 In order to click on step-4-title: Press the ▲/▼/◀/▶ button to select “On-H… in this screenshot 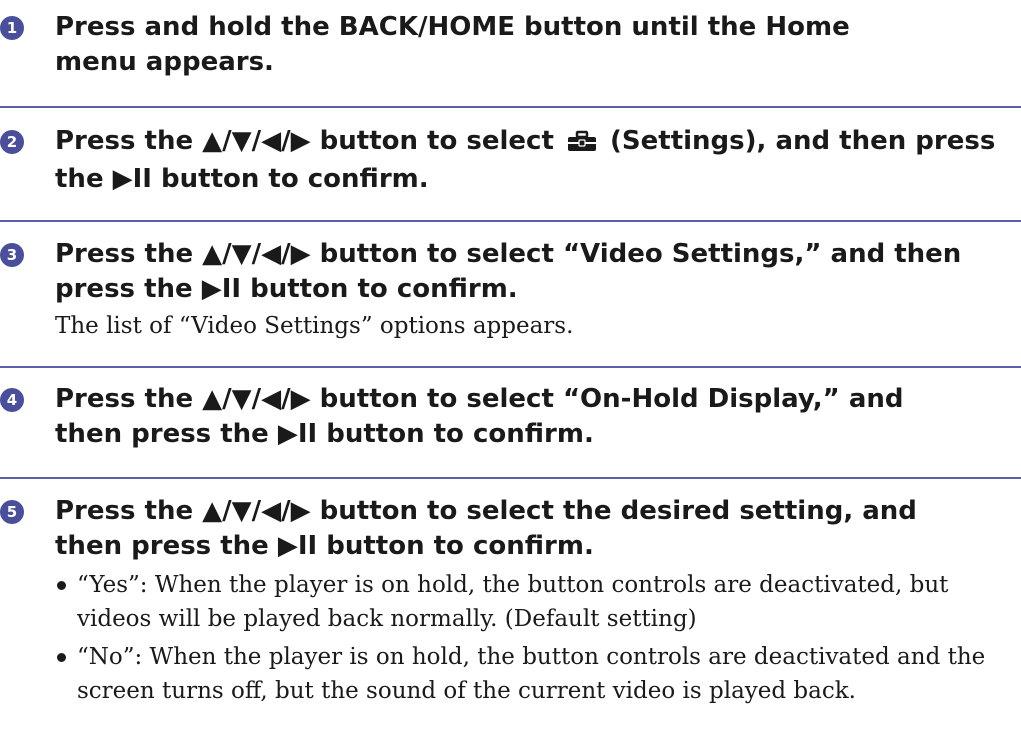, I will do `click(479, 416)`.